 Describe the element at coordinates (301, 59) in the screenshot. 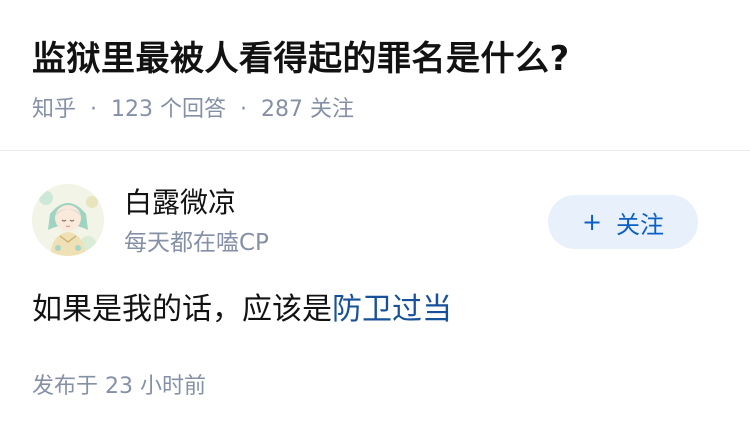

I see `question-title: 监狱里最被人看得起的罪名是什么?` at that location.